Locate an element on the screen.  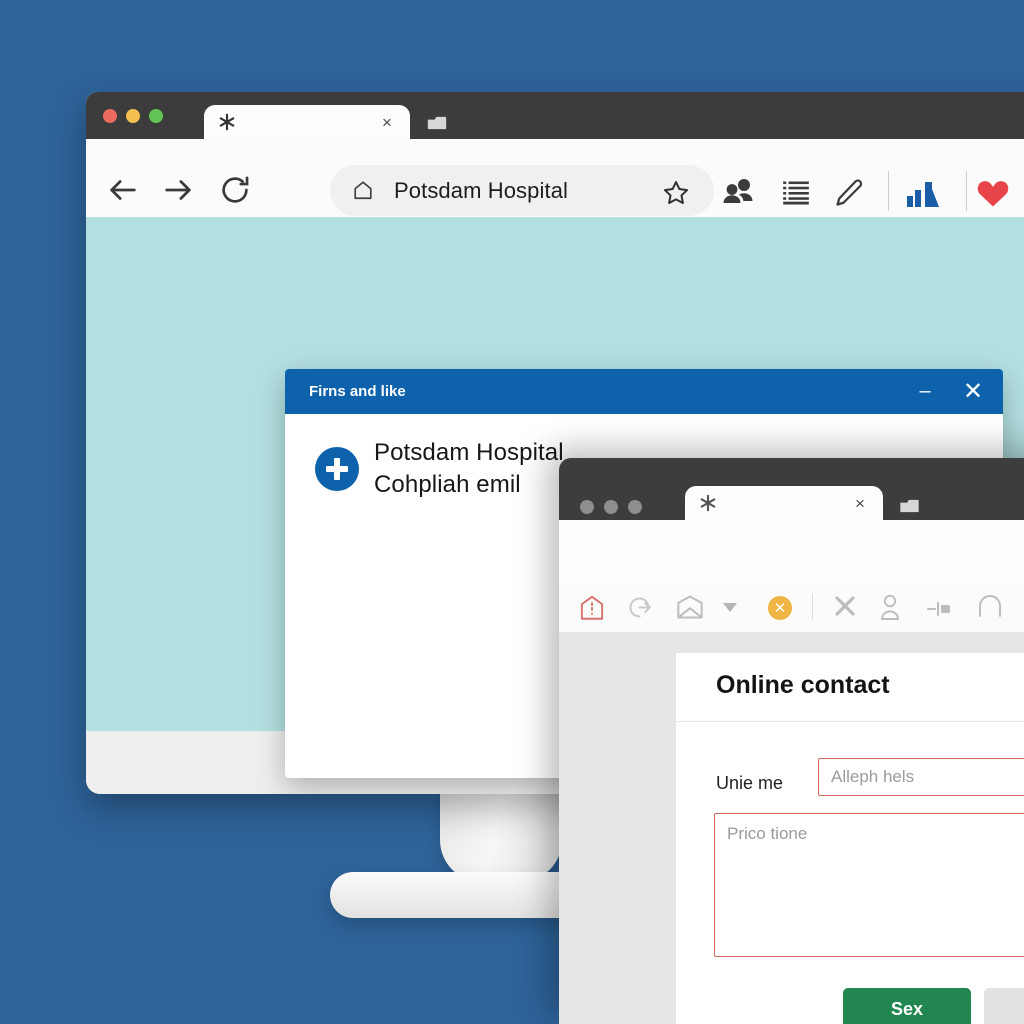
browser-window-2-toolbar: Potsdam Hospital is located at coordinates (791, 577).